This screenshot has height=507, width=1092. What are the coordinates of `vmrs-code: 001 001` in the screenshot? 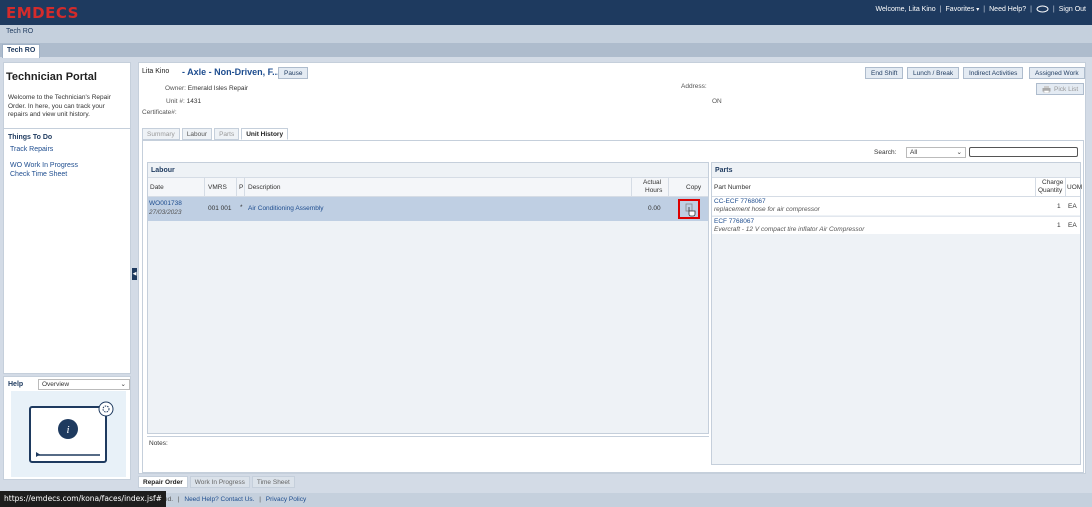 It's located at (220, 208).